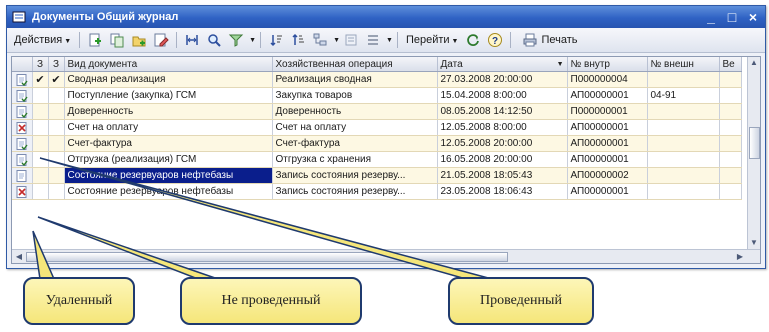 This screenshot has height=332, width=769. I want to click on operation-cell: Отгрузка с хранения, so click(355, 159).